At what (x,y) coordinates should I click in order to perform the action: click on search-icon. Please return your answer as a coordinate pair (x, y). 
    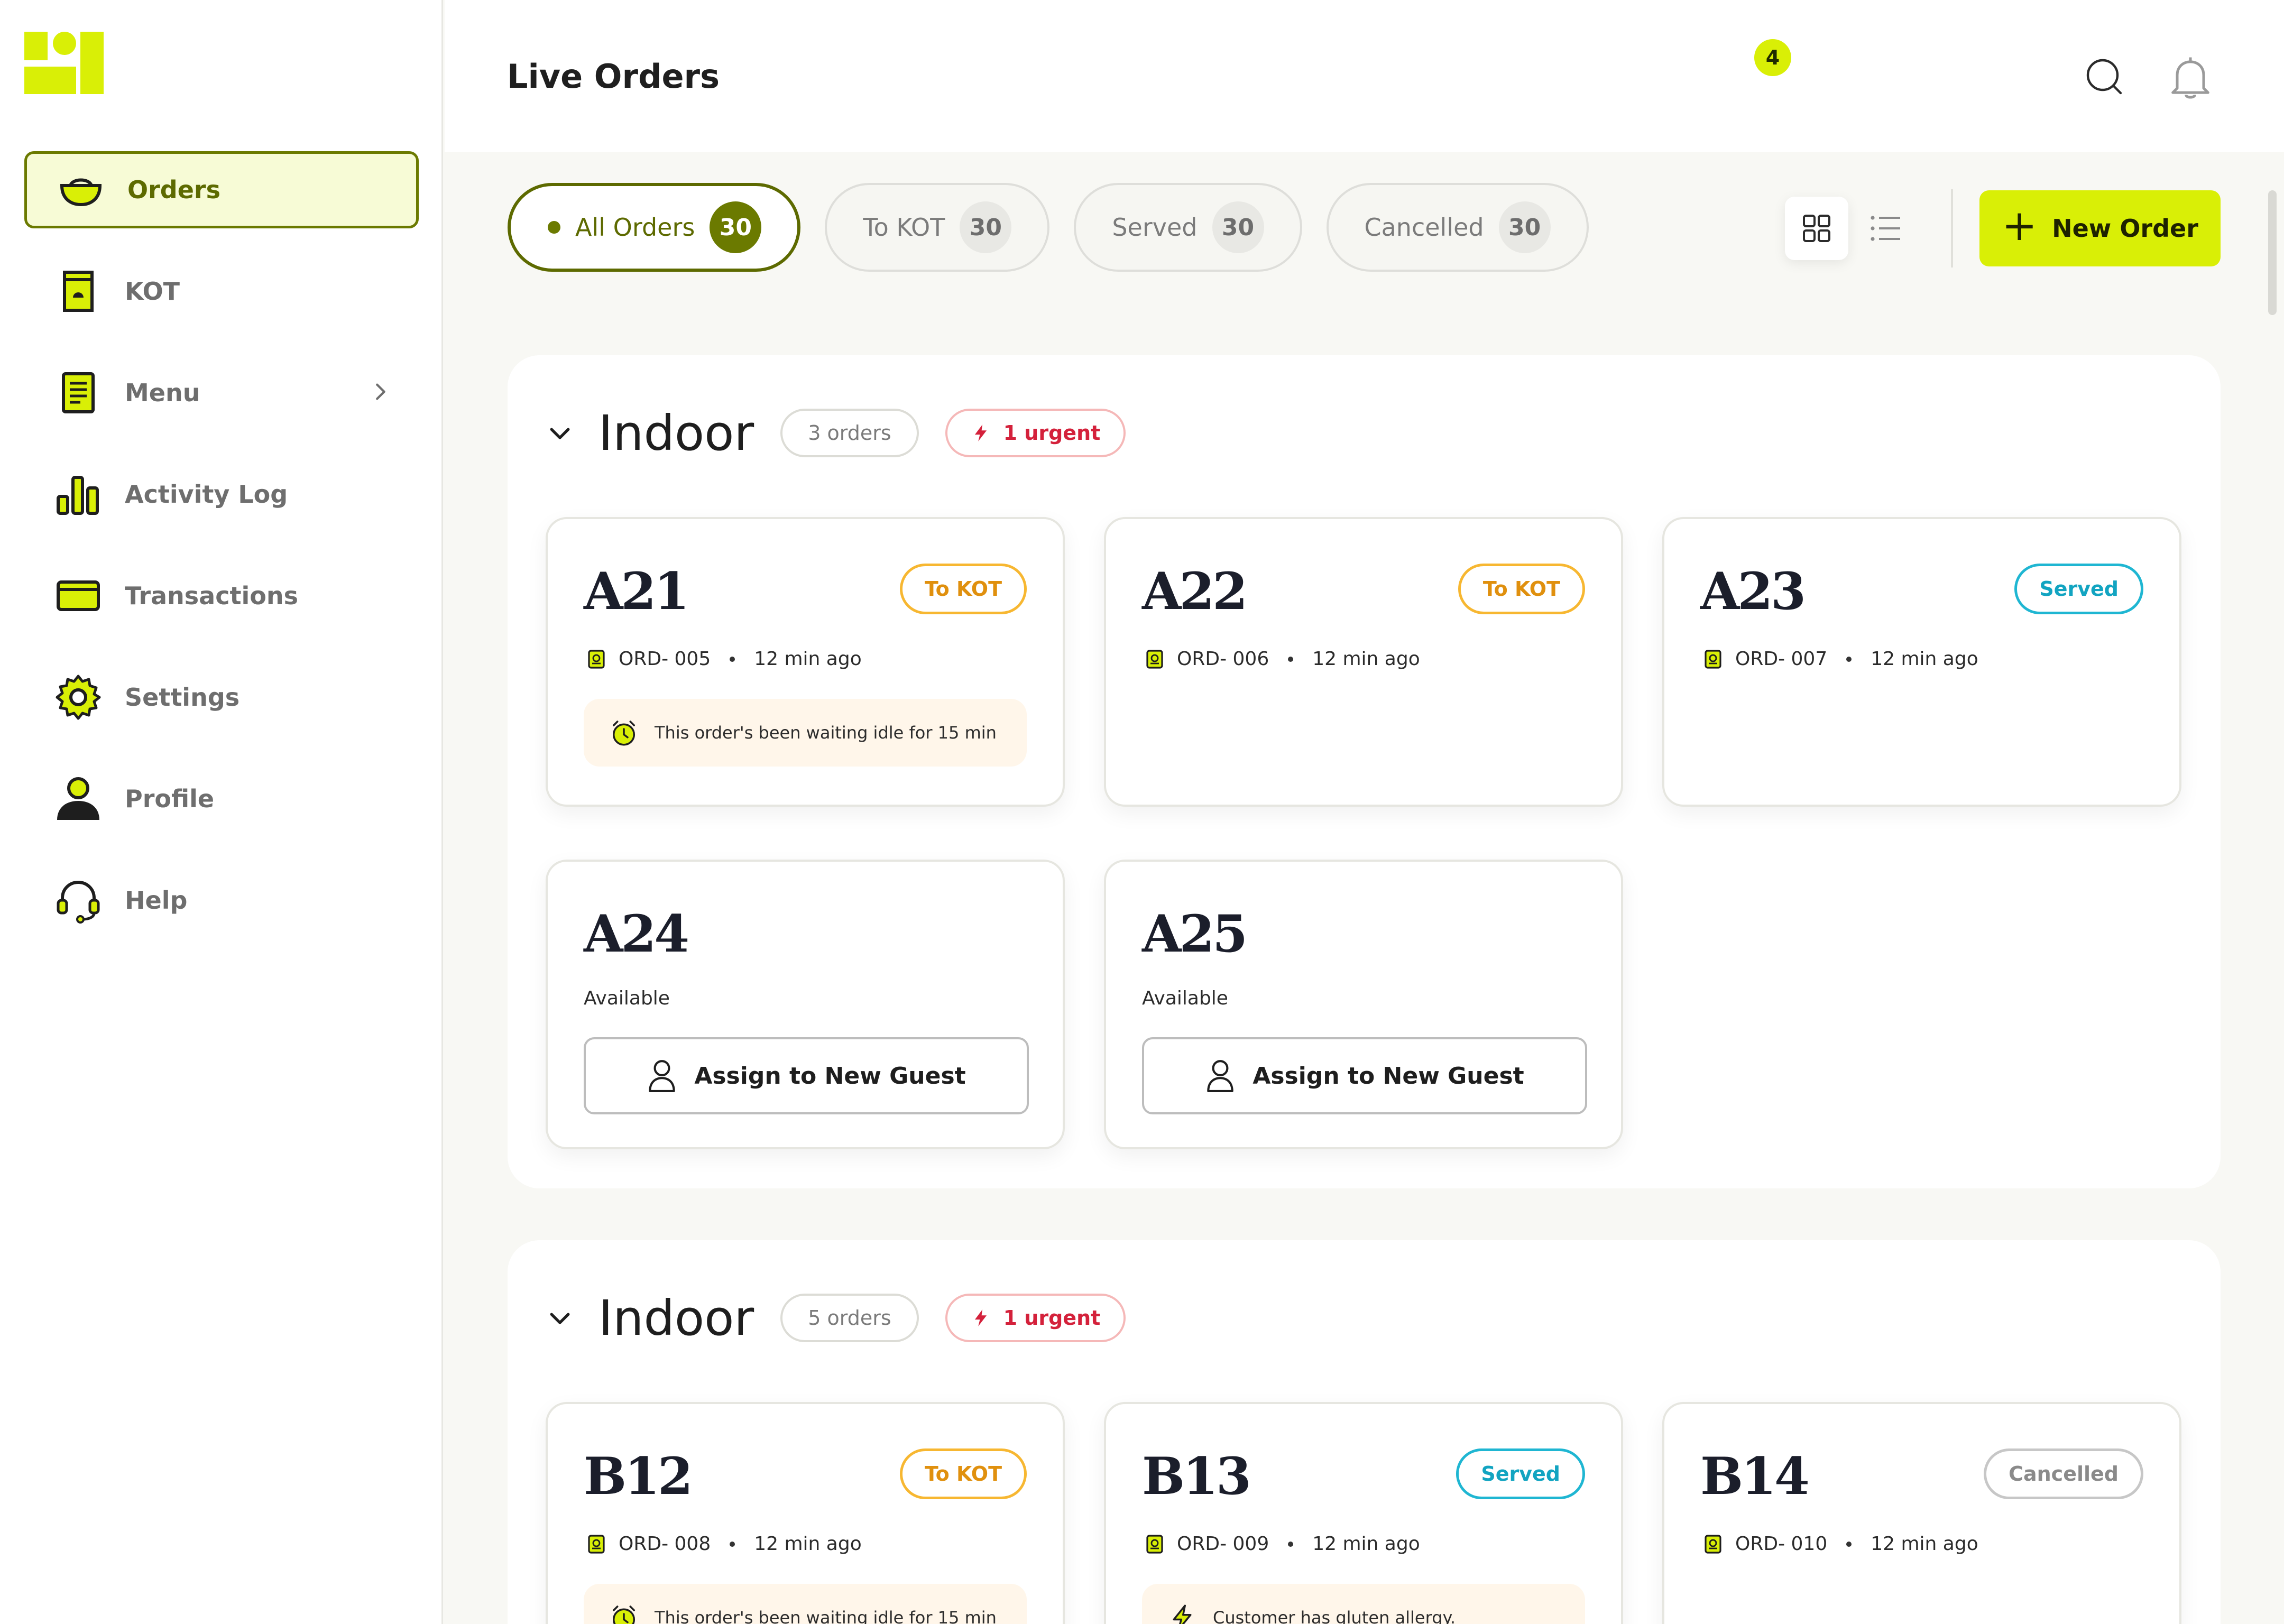
    Looking at the image, I should click on (2104, 76).